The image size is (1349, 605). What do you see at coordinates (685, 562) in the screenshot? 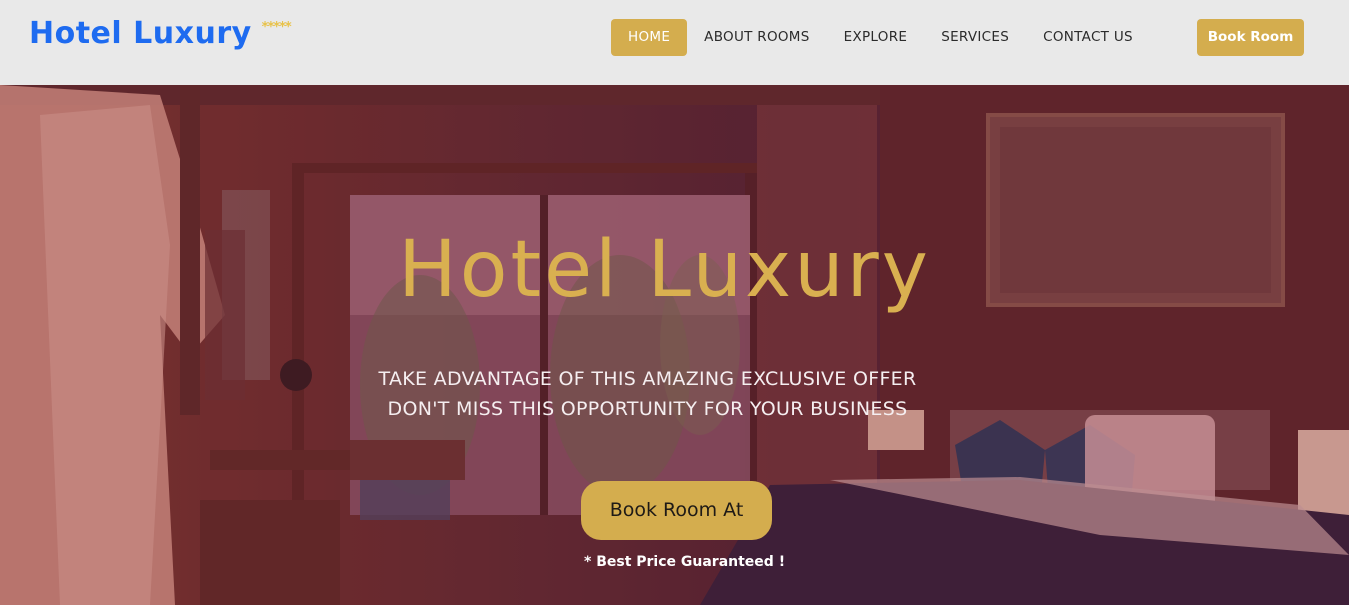
I see `price-guarantee-note: * Best Price Guaranteed !` at bounding box center [685, 562].